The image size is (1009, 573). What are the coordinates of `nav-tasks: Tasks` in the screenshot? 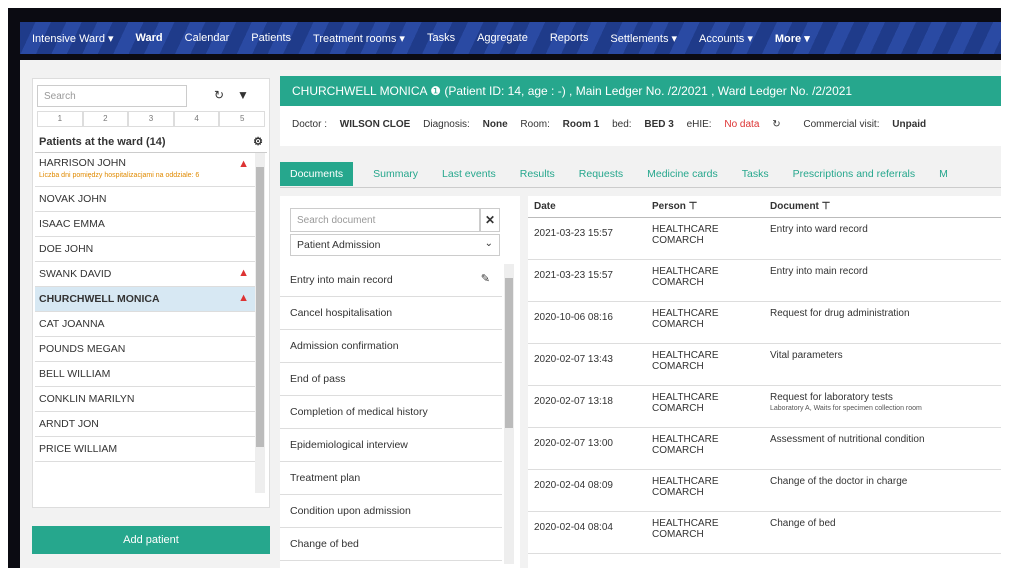 It's located at (441, 38).